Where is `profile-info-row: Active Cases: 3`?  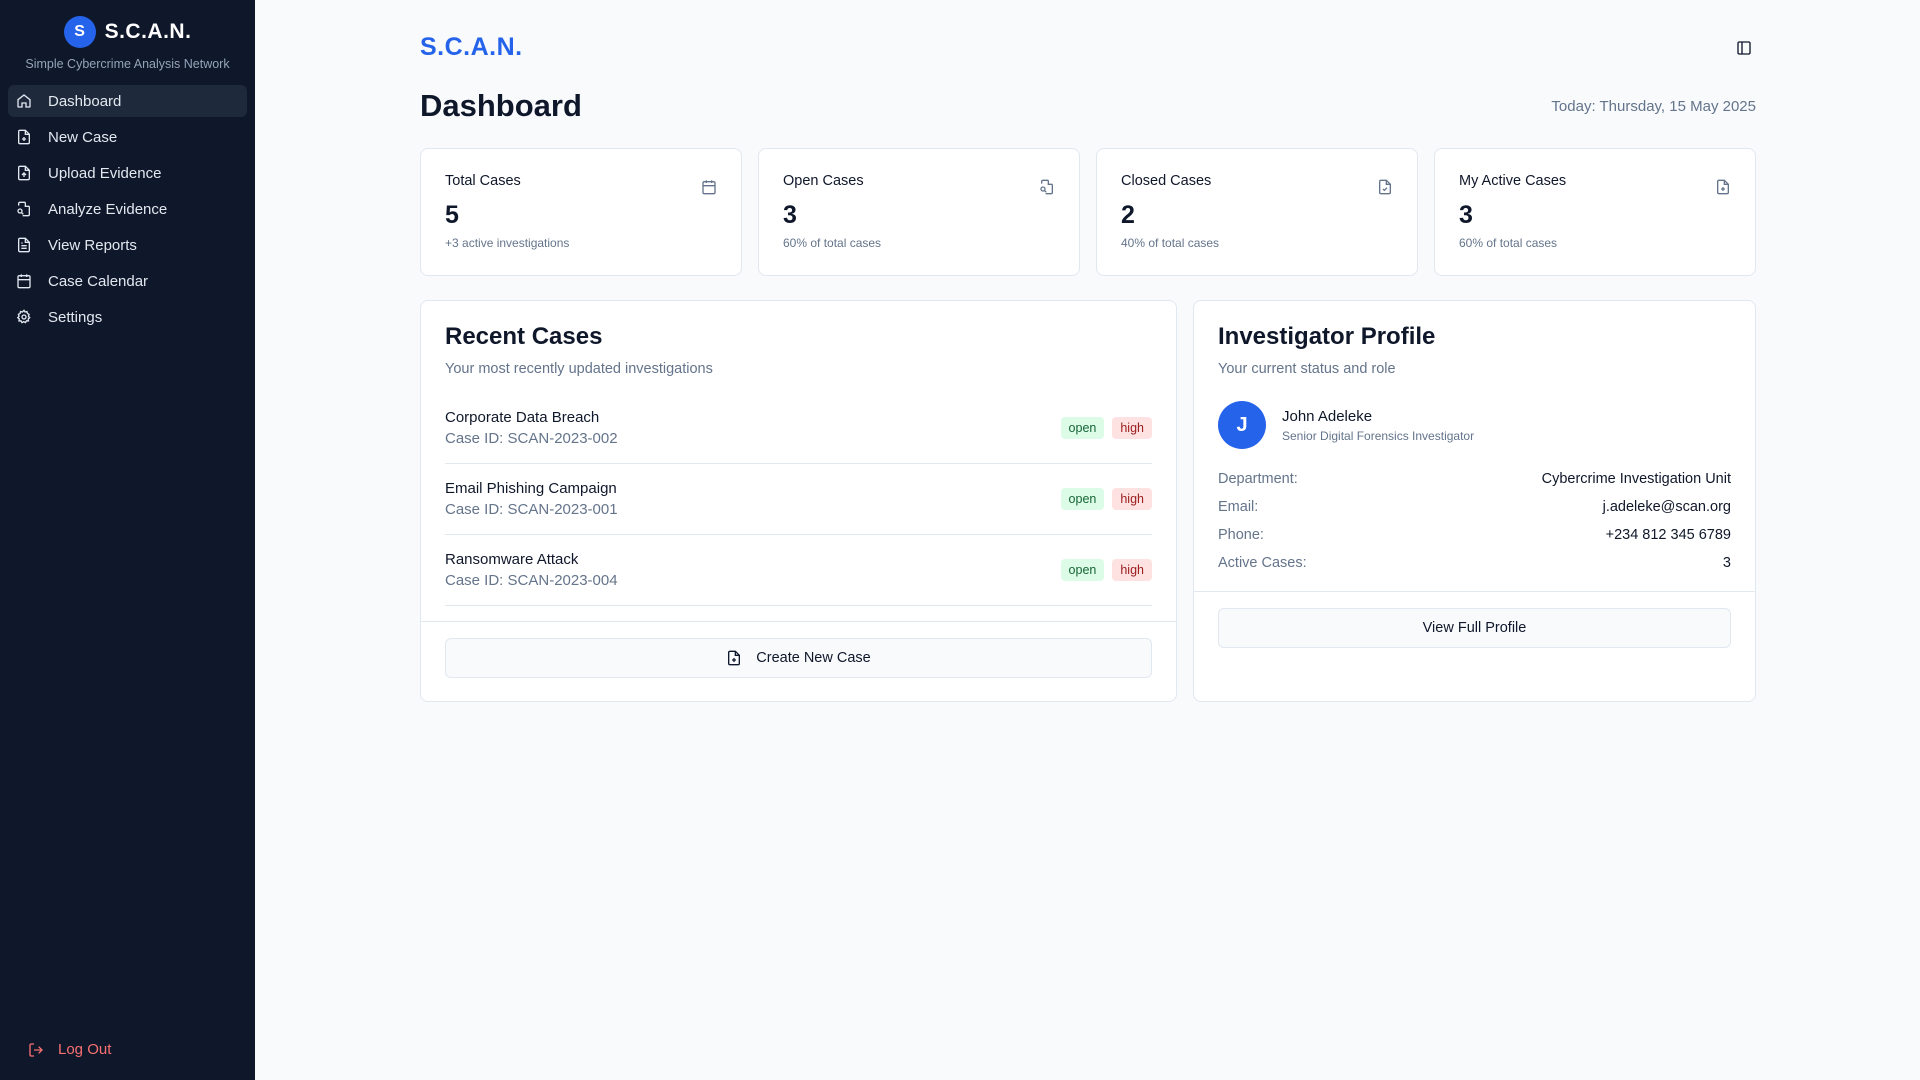
profile-info-row: Active Cases: 3 is located at coordinates (1474, 563).